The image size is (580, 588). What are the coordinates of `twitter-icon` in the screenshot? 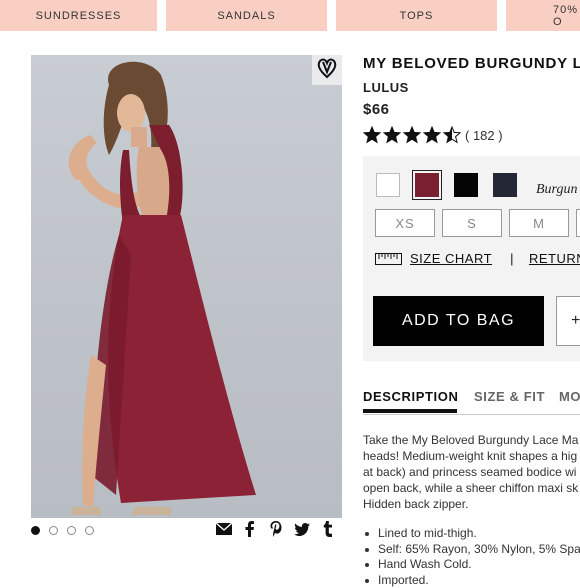 It's located at (302, 529).